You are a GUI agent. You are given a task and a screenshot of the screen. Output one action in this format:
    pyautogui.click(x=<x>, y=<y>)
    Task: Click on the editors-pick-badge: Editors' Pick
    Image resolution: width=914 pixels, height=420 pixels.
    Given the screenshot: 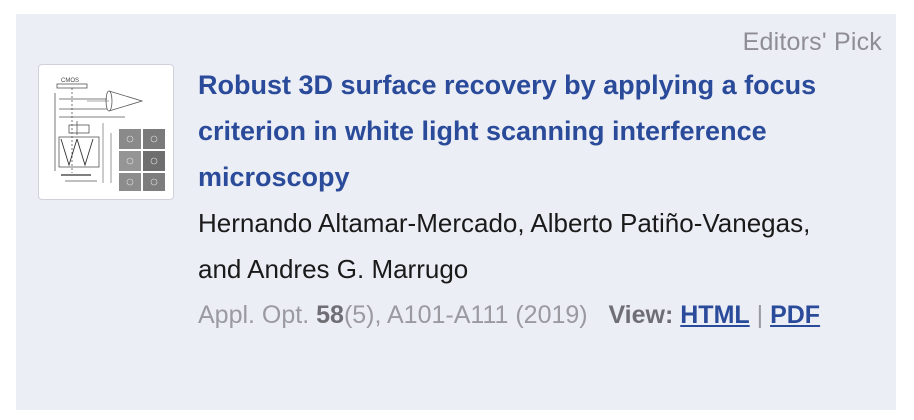 What is the action you would take?
    pyautogui.click(x=812, y=42)
    